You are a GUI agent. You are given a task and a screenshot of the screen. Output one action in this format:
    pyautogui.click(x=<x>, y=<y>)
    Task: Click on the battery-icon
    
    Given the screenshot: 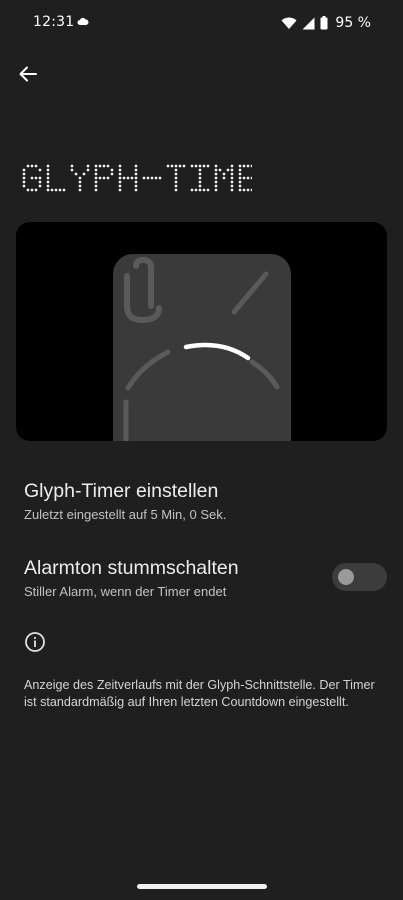 What is the action you would take?
    pyautogui.click(x=324, y=23)
    